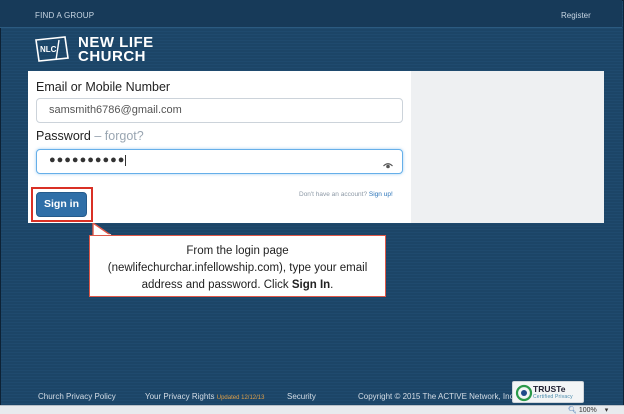 The height and width of the screenshot is (414, 624). I want to click on password-field: ●●●●●●●●●●, so click(219, 161).